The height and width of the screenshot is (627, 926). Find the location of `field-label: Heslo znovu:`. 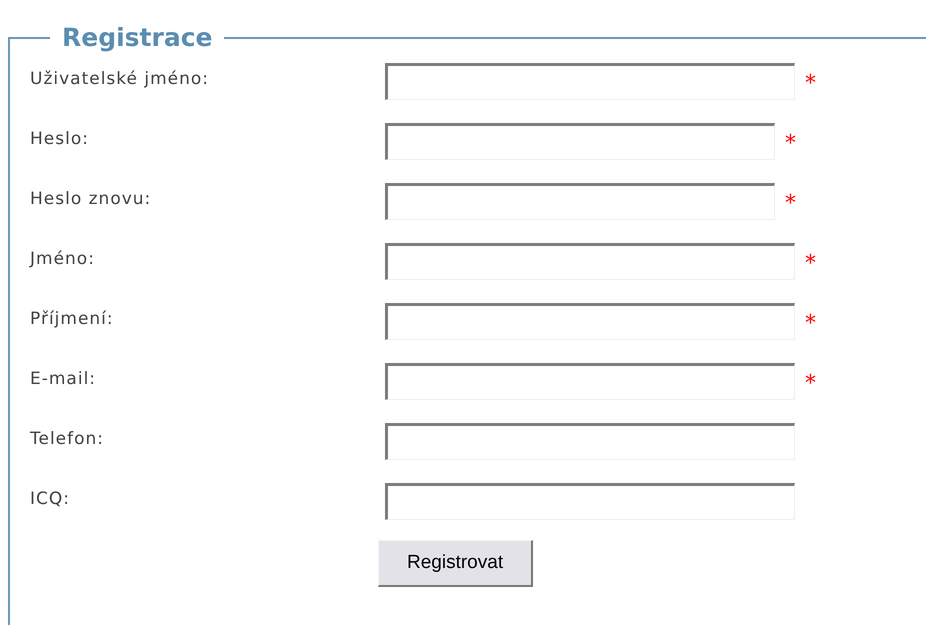

field-label: Heslo znovu: is located at coordinates (91, 199).